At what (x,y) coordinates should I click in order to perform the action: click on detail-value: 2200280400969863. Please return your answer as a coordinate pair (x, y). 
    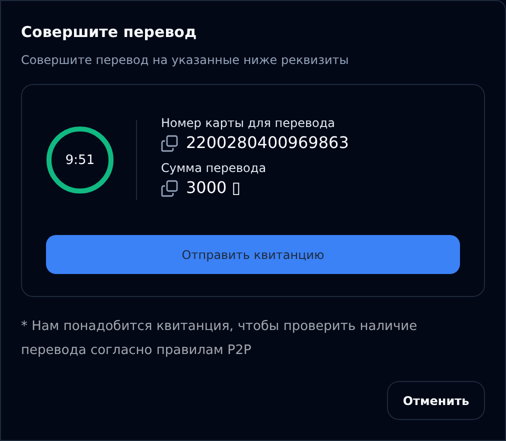
    Looking at the image, I should click on (267, 143).